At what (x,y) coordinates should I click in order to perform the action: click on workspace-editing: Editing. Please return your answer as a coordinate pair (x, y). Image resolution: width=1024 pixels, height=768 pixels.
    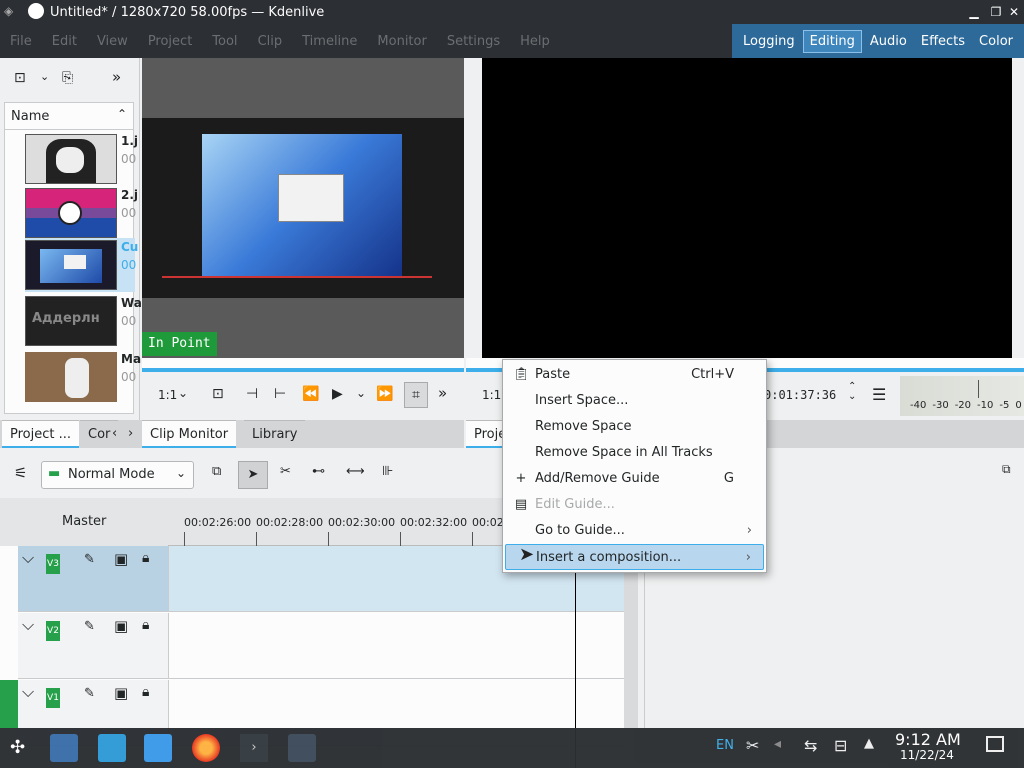
    Looking at the image, I should click on (832, 41).